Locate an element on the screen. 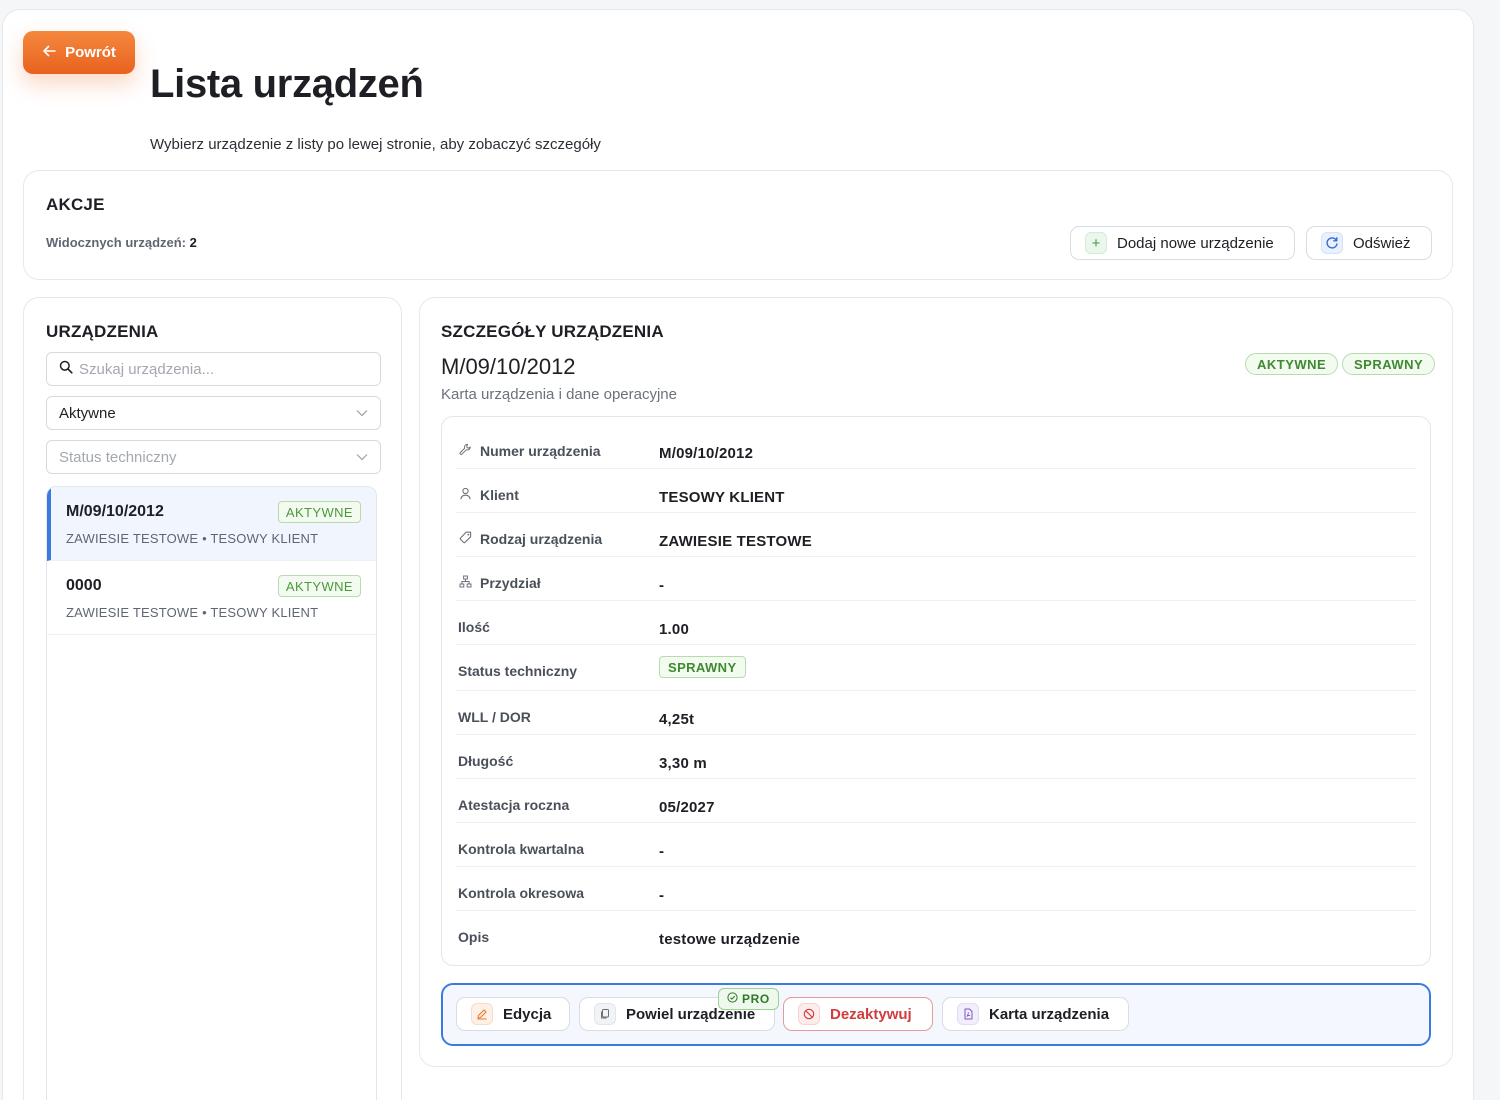 The width and height of the screenshot is (1500, 1100). detail-row-technical-status: Status techniczny SPRAWNY is located at coordinates (936, 668).